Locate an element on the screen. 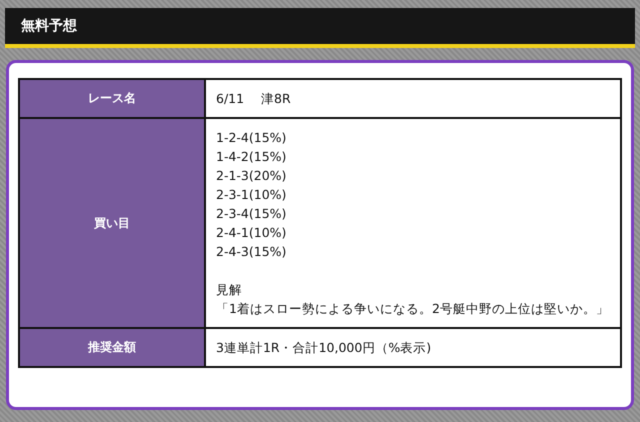  cell-text: 2-1-3(20%) is located at coordinates (252, 176).